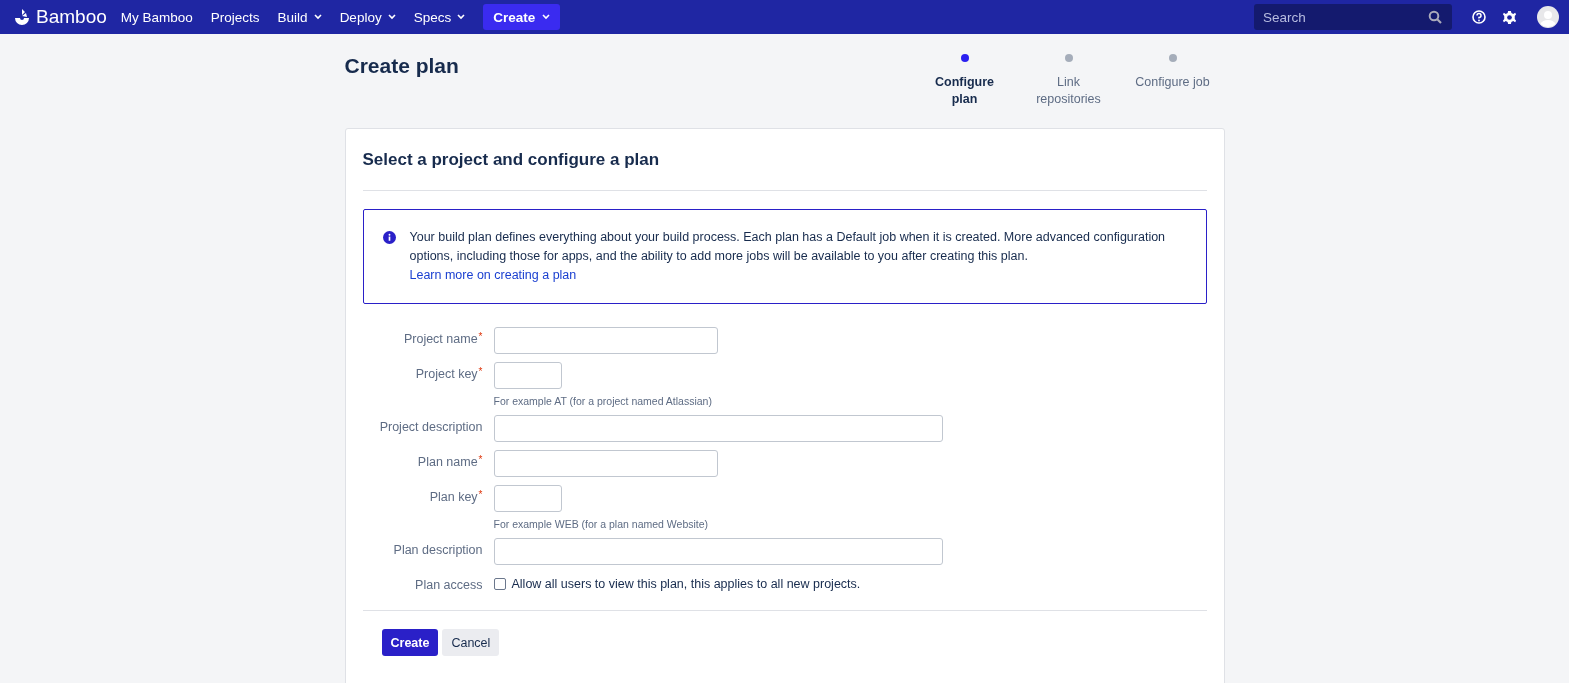  I want to click on field-label: Plan description, so click(438, 550).